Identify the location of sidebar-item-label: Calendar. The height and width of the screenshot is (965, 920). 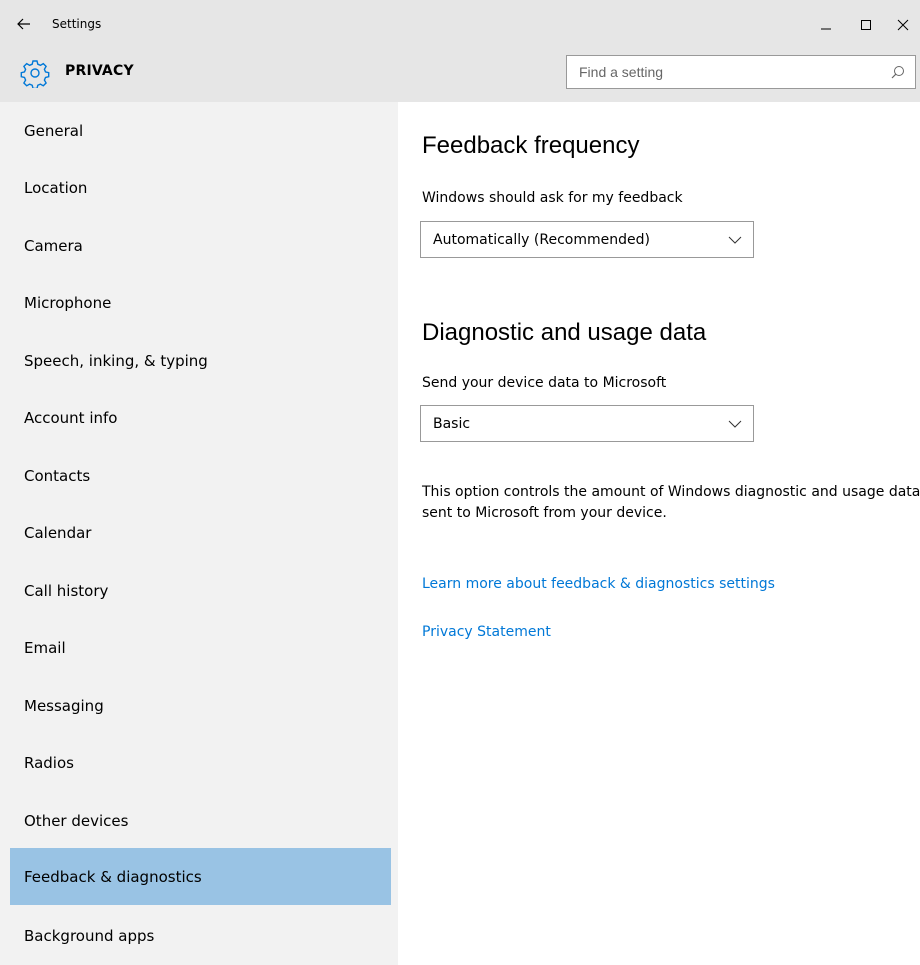
(58, 532).